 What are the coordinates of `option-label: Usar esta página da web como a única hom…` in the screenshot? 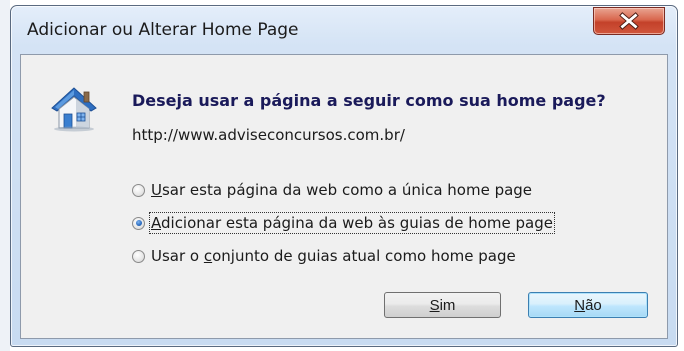 It's located at (342, 190).